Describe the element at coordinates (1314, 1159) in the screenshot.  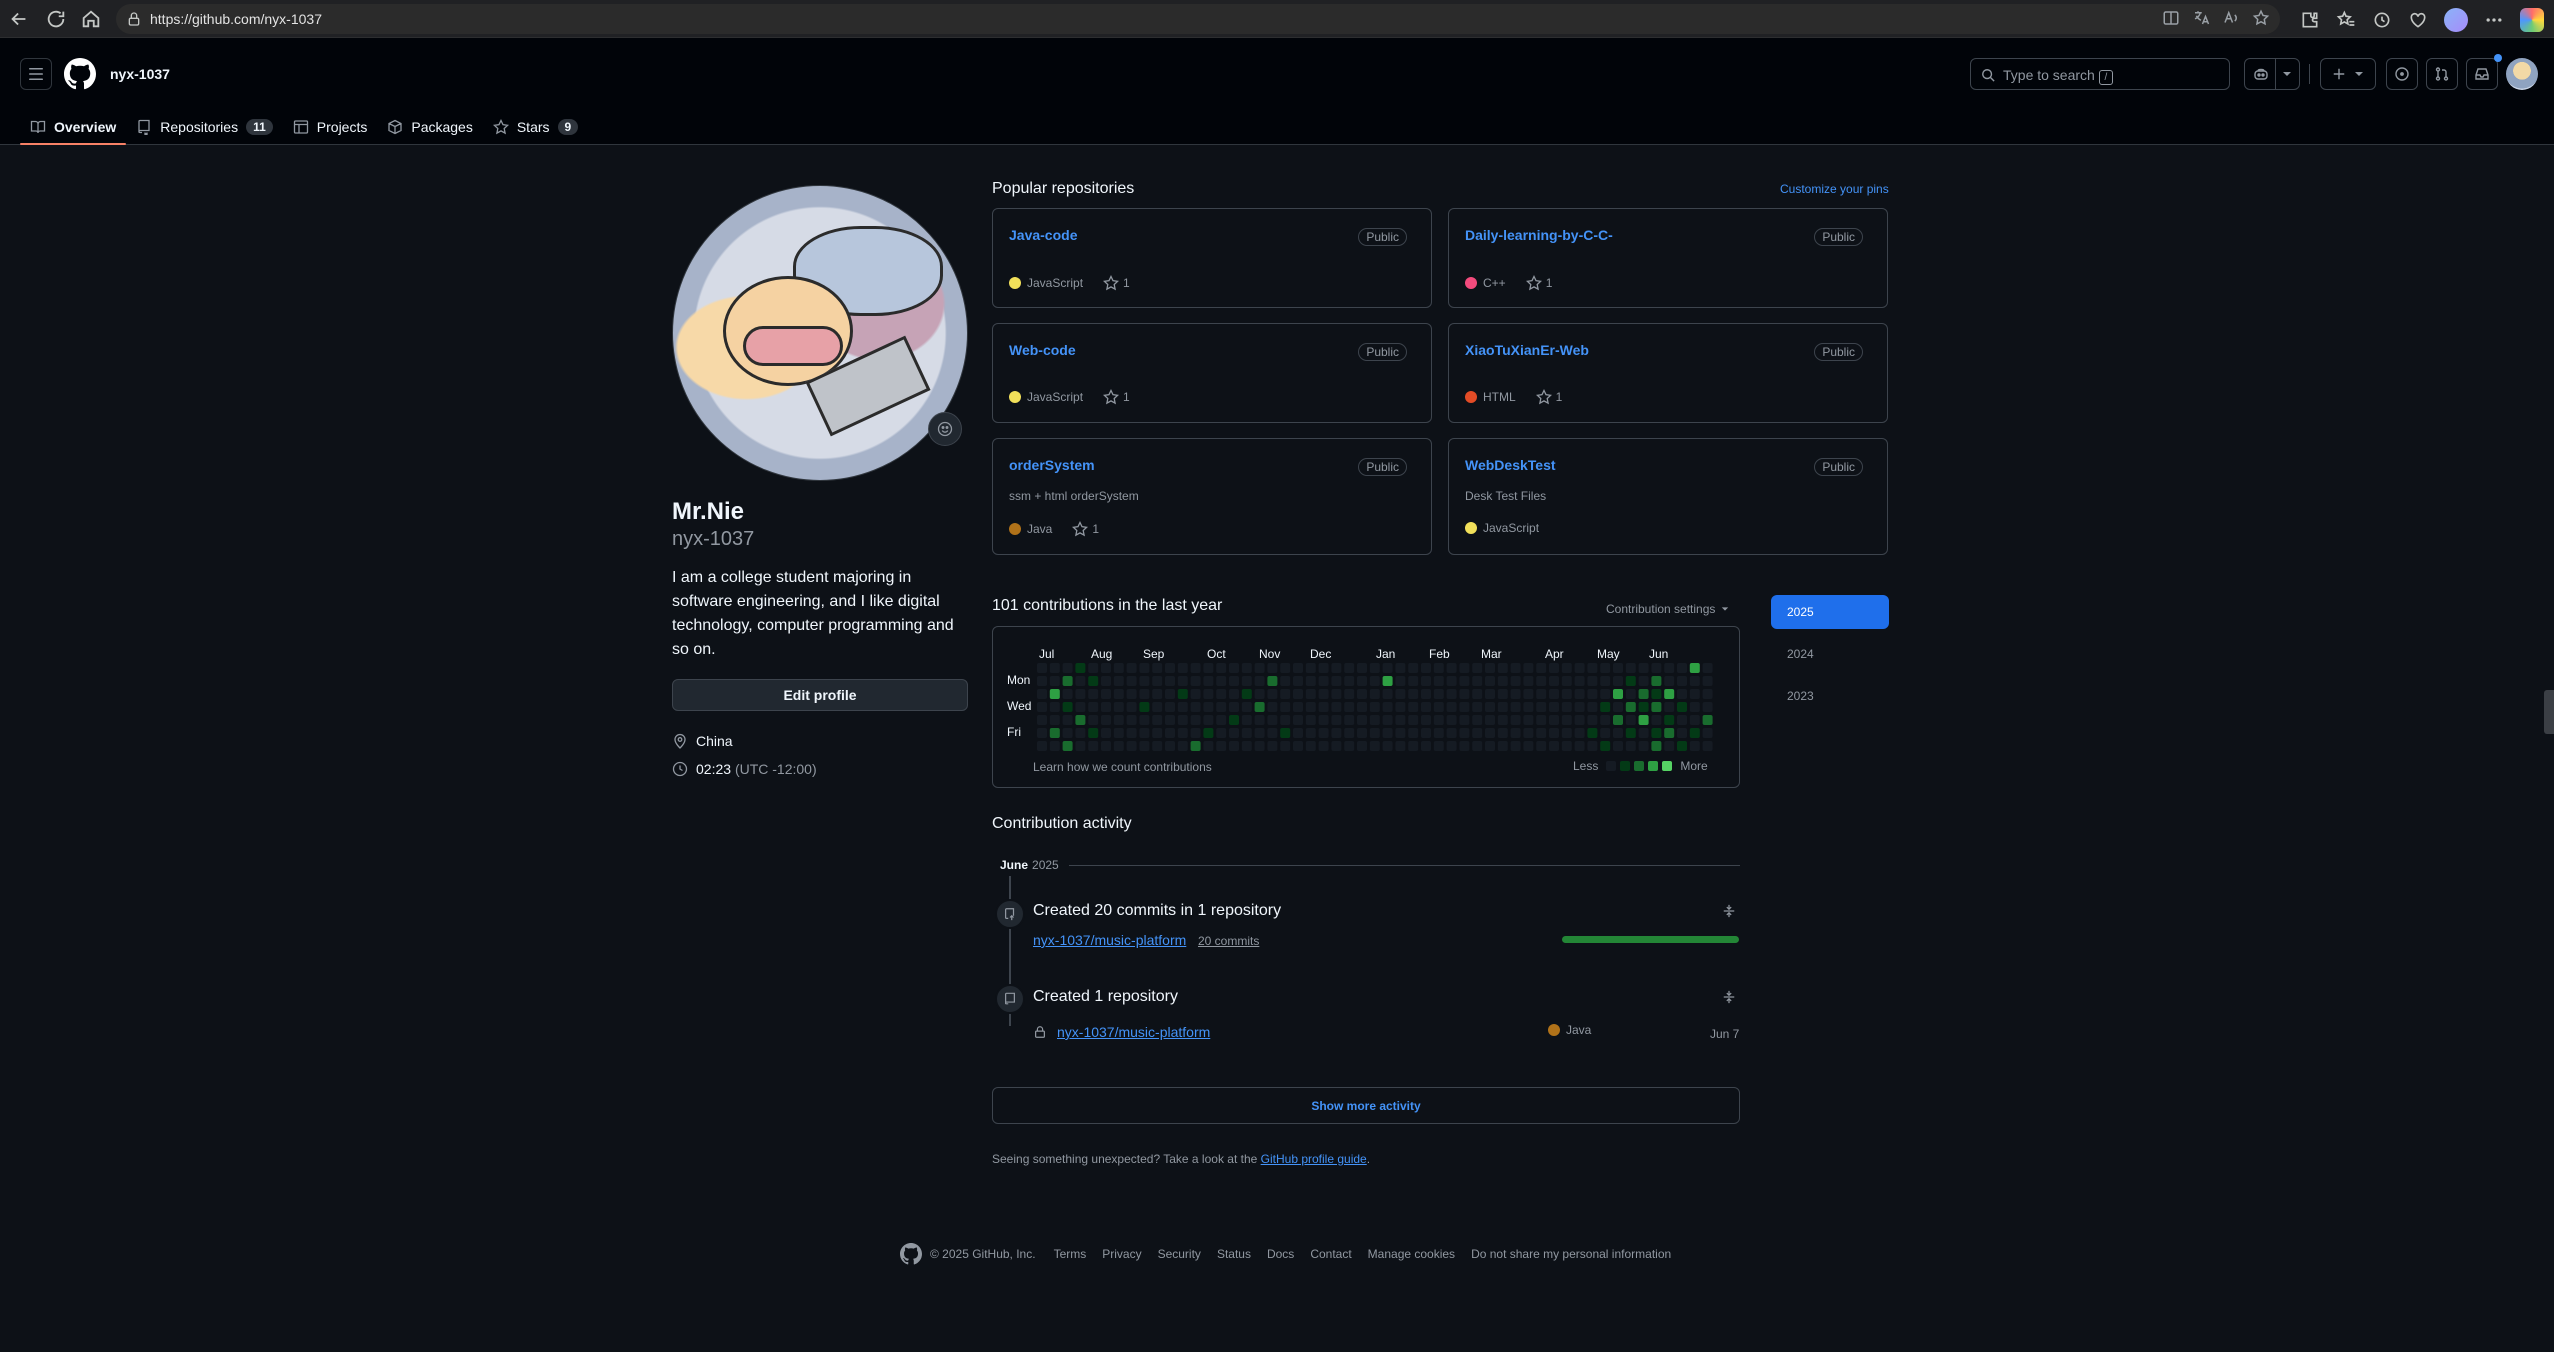
I see `profile-guide-link: GitHub profile guide` at that location.